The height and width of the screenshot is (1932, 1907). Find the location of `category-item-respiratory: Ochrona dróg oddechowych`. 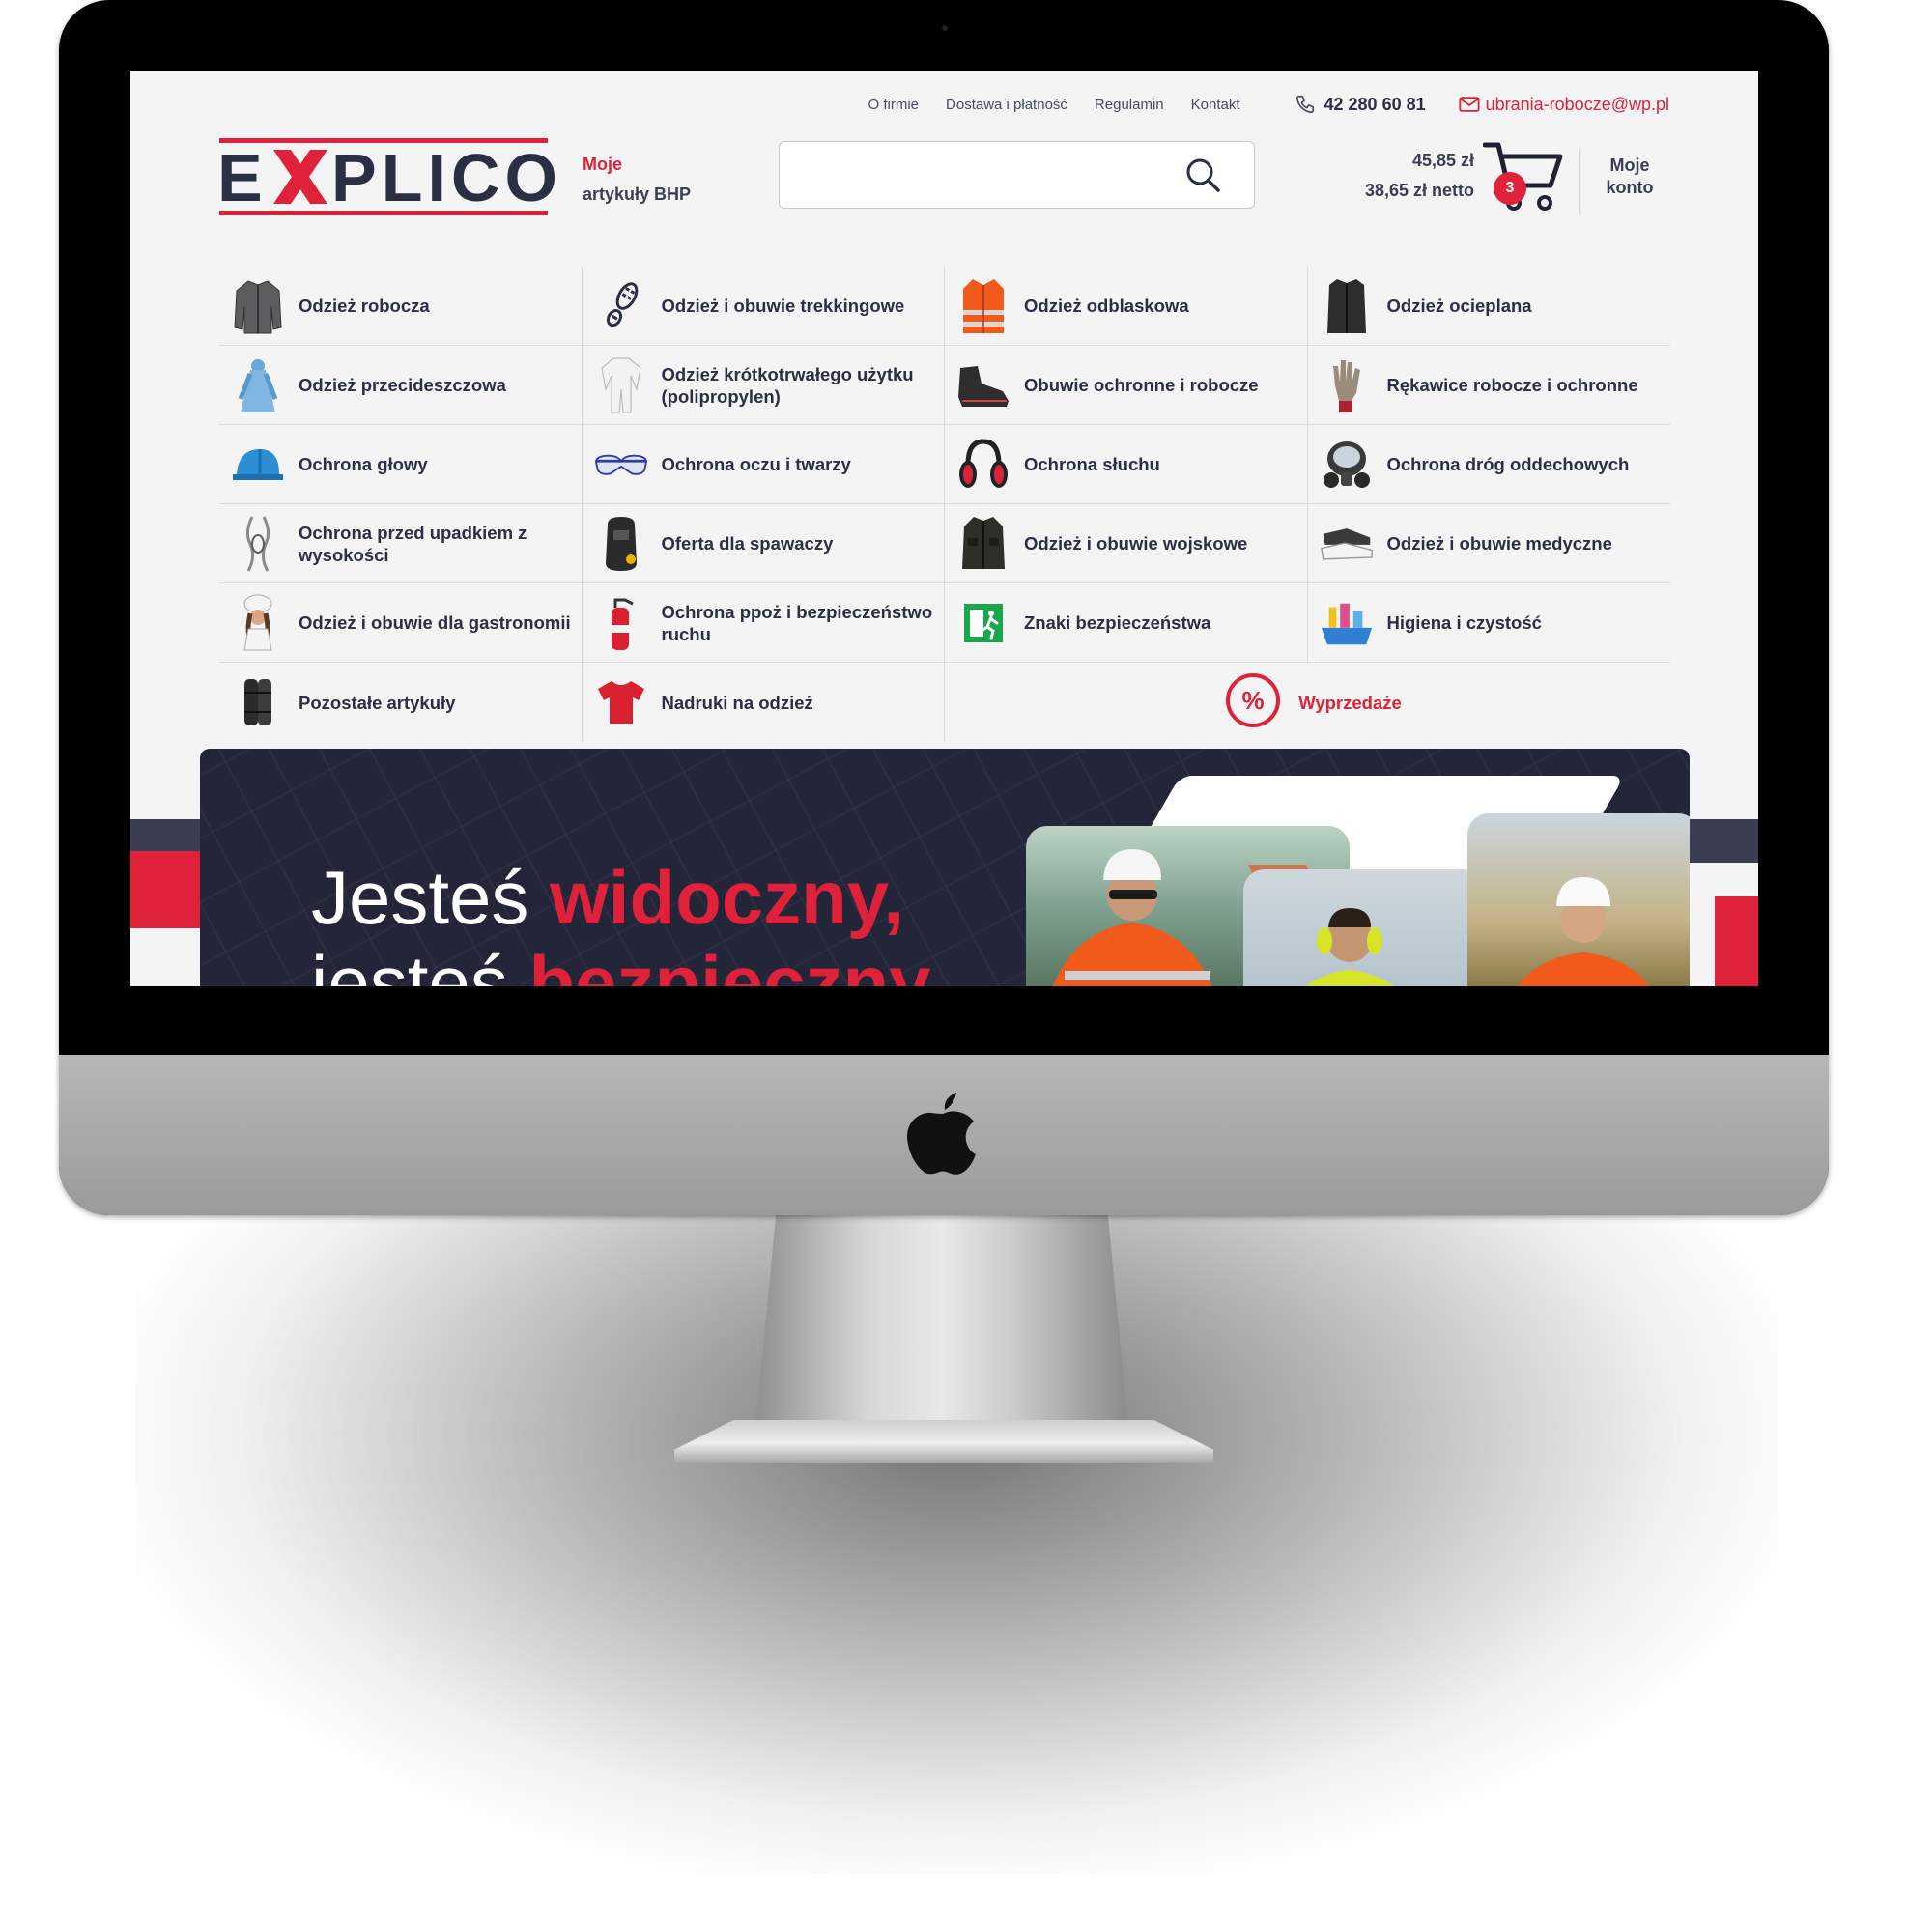

category-item-respiratory: Ochrona dróg oddechowych is located at coordinates (1488, 464).